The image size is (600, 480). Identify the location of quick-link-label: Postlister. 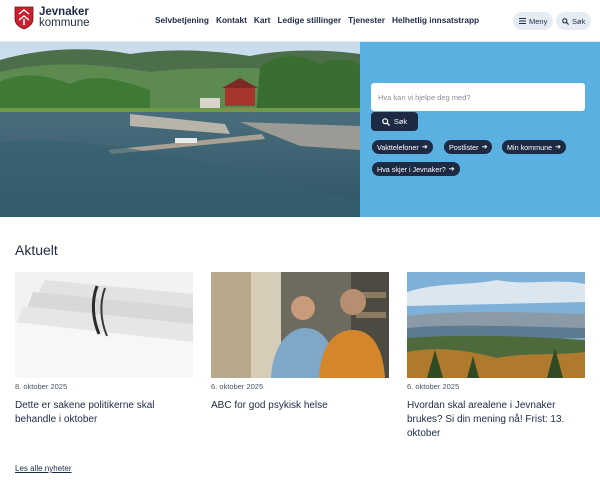
(464, 147).